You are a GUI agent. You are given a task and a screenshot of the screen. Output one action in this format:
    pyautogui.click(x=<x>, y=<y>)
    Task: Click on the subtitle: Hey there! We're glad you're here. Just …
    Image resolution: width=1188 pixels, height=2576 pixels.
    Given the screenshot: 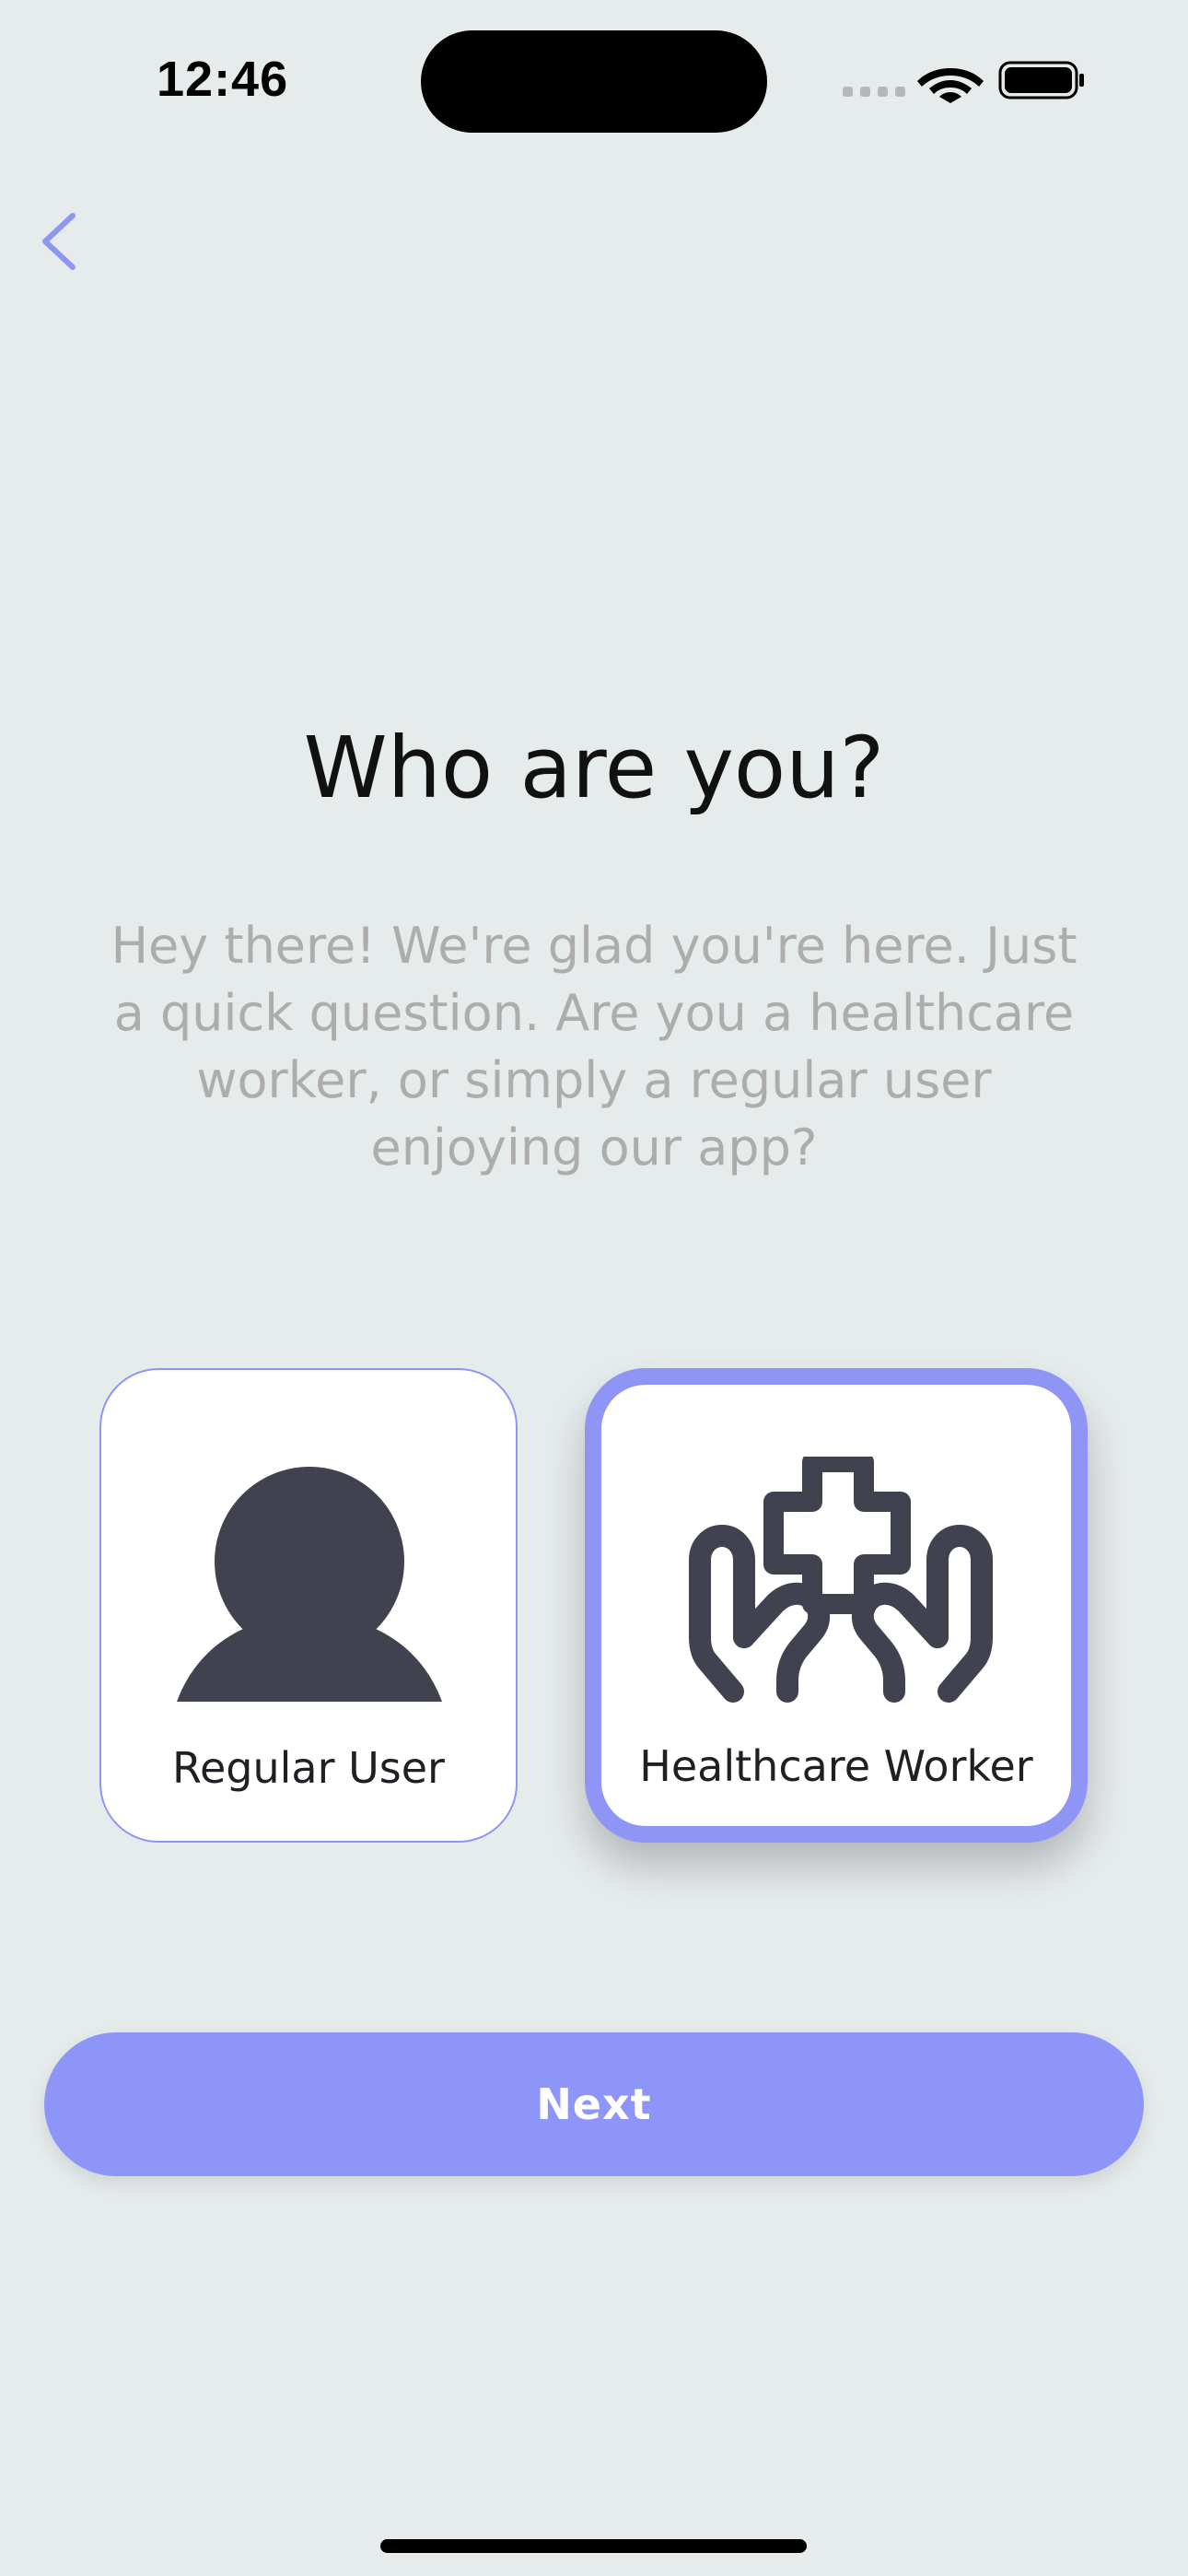 What is the action you would take?
    pyautogui.click(x=594, y=1047)
    